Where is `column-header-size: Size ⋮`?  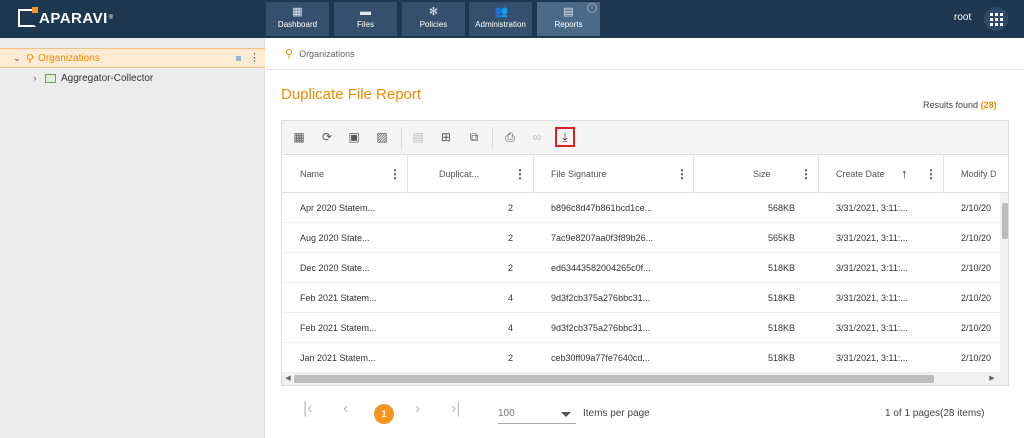 column-header-size: Size ⋮ is located at coordinates (756, 174).